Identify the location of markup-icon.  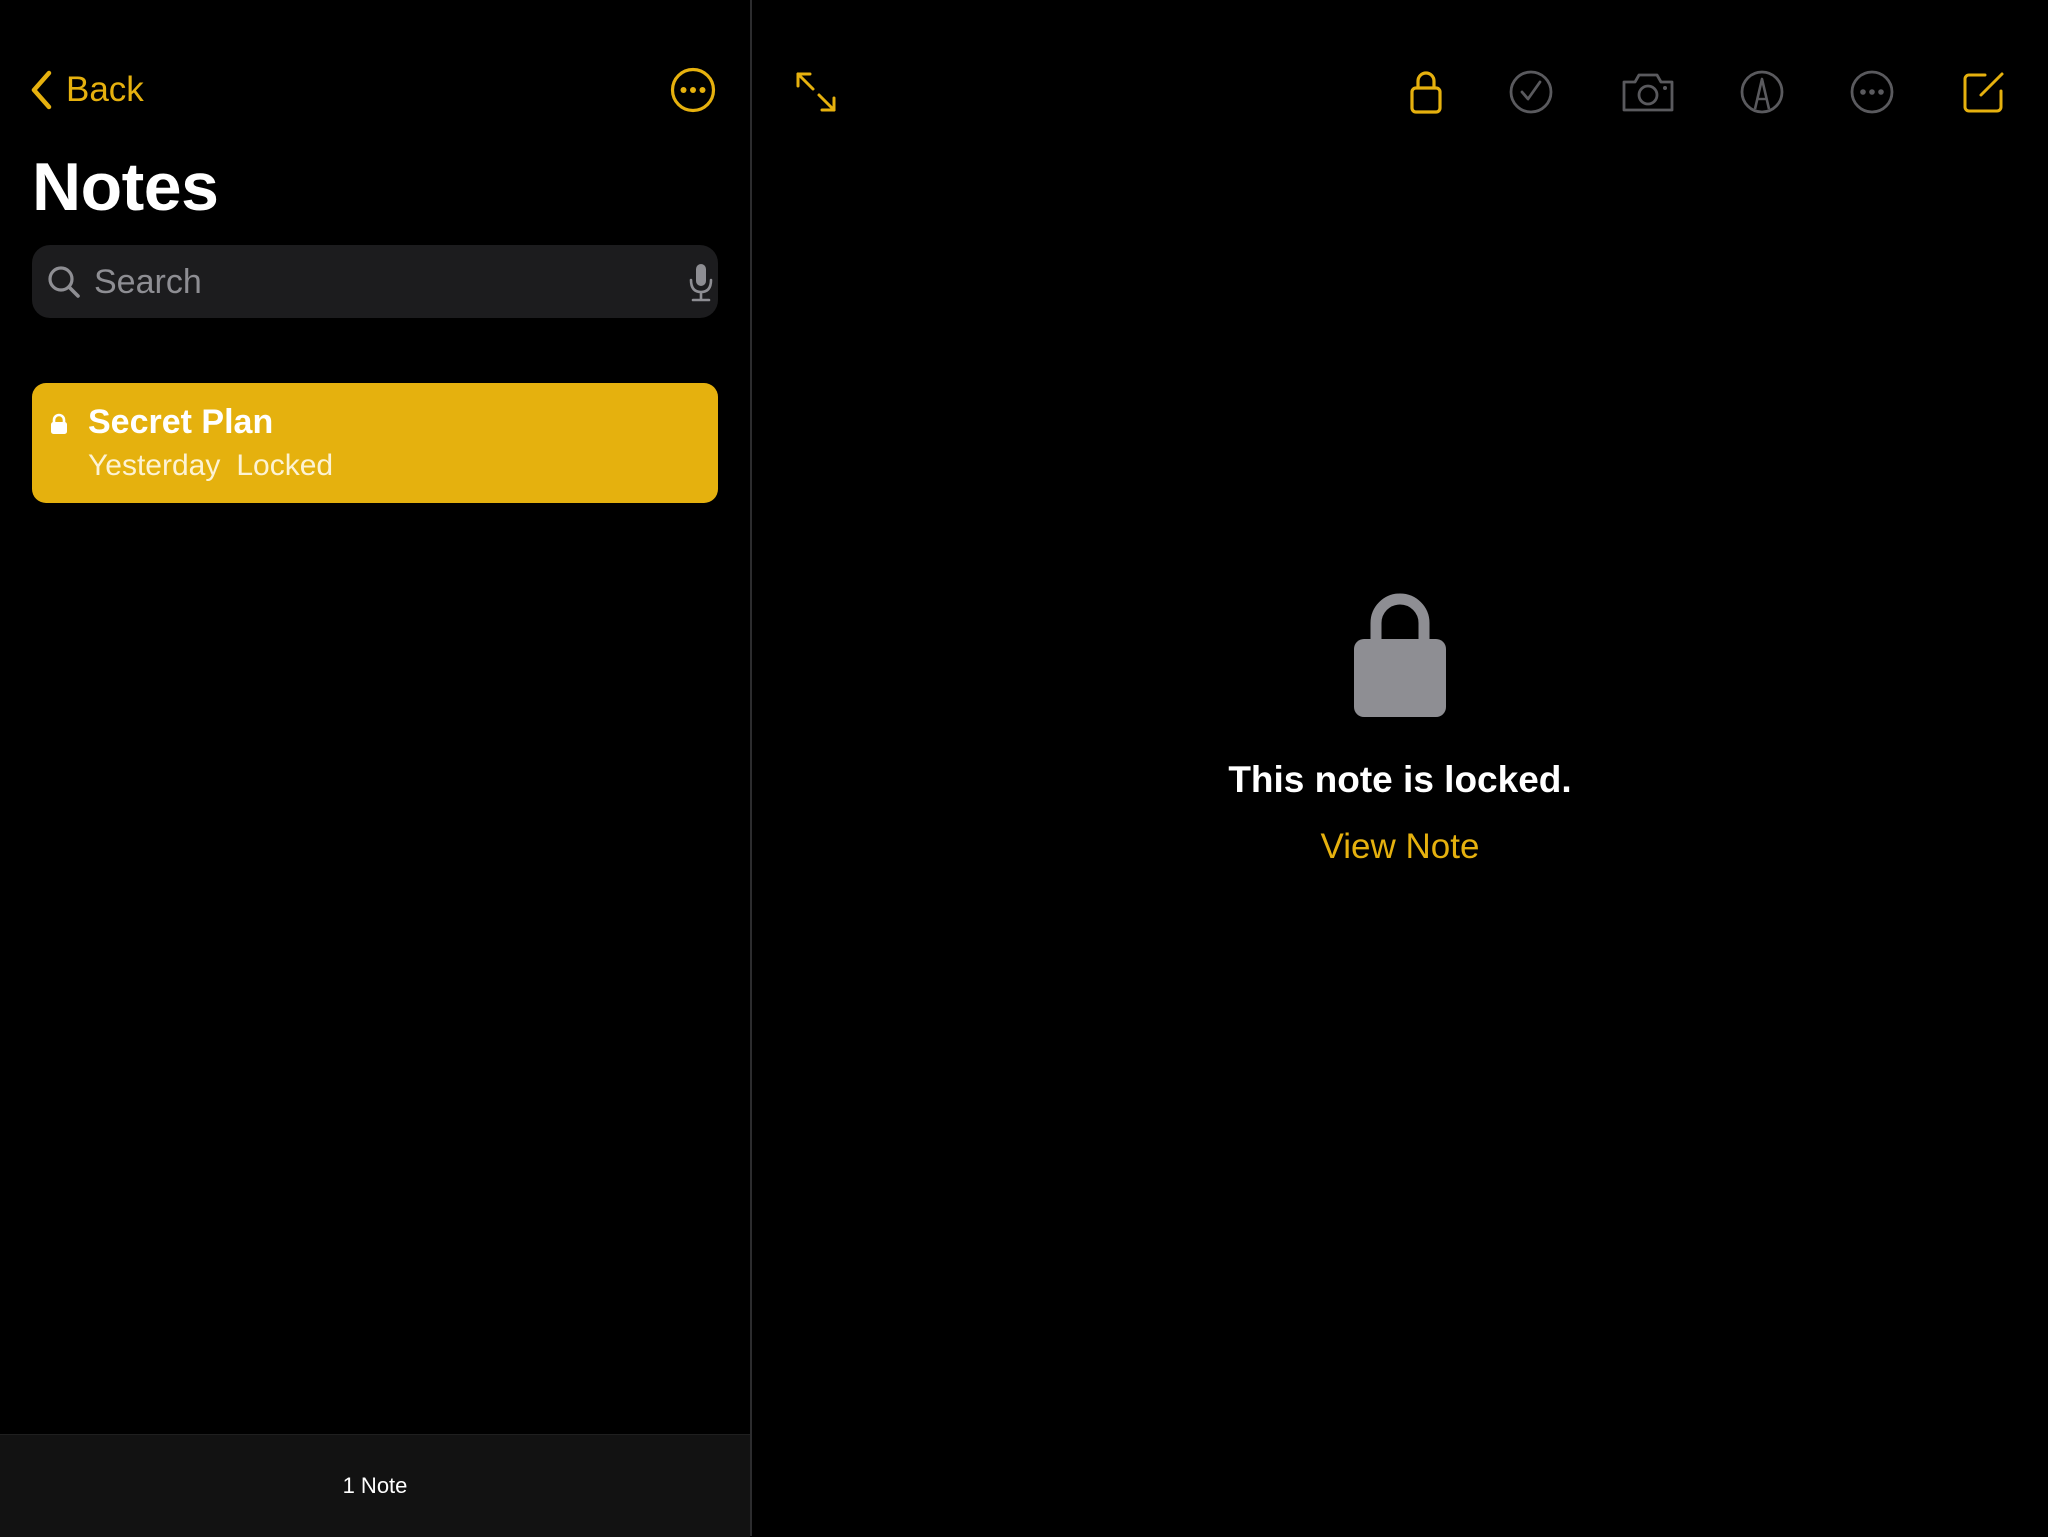
(1762, 92).